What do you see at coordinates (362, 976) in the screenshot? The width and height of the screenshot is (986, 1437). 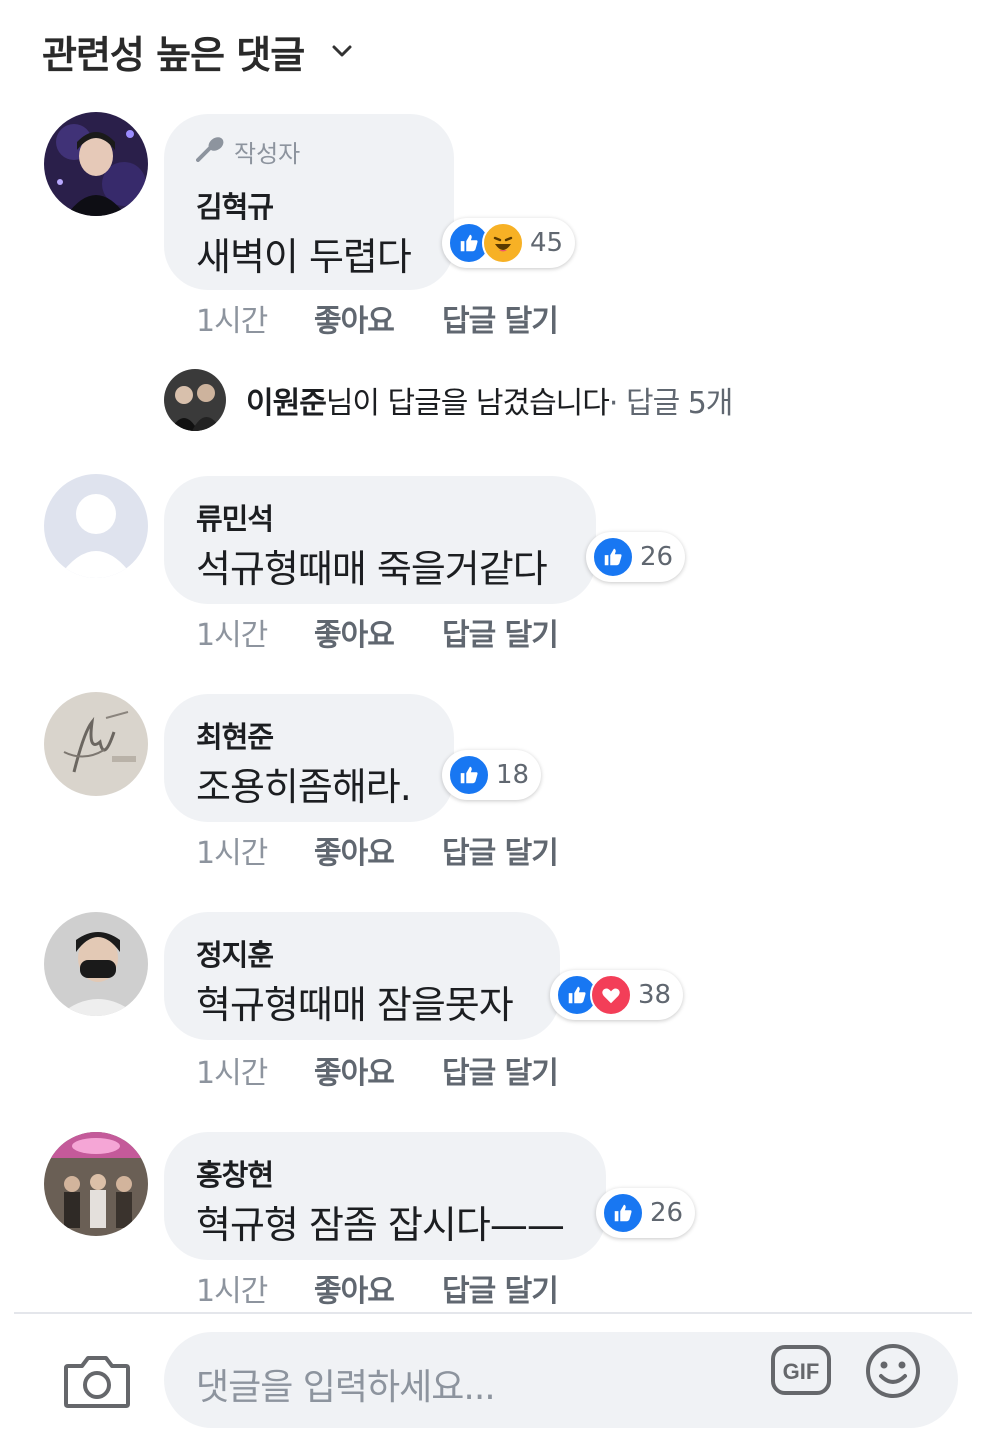 I see `comment-bubble: 정지훈 혁규형때매 잠을못자` at bounding box center [362, 976].